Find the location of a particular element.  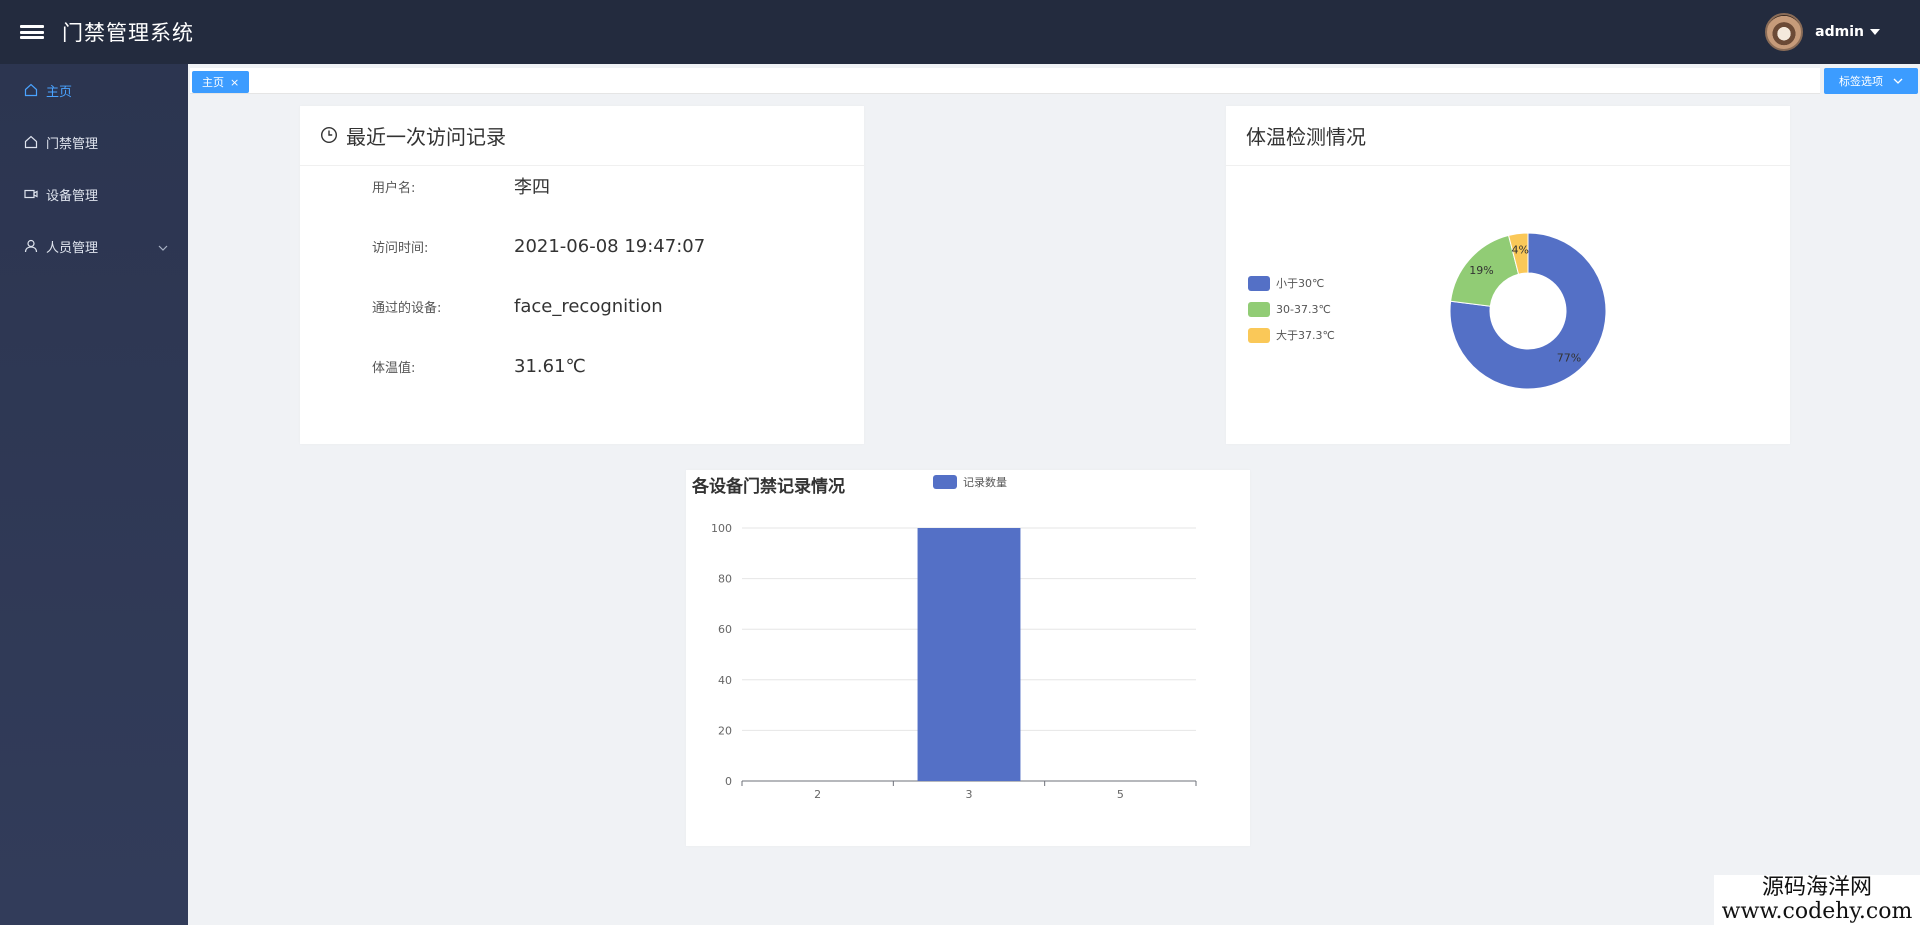

watermark-line1: 源码海洋网 is located at coordinates (1816, 887).